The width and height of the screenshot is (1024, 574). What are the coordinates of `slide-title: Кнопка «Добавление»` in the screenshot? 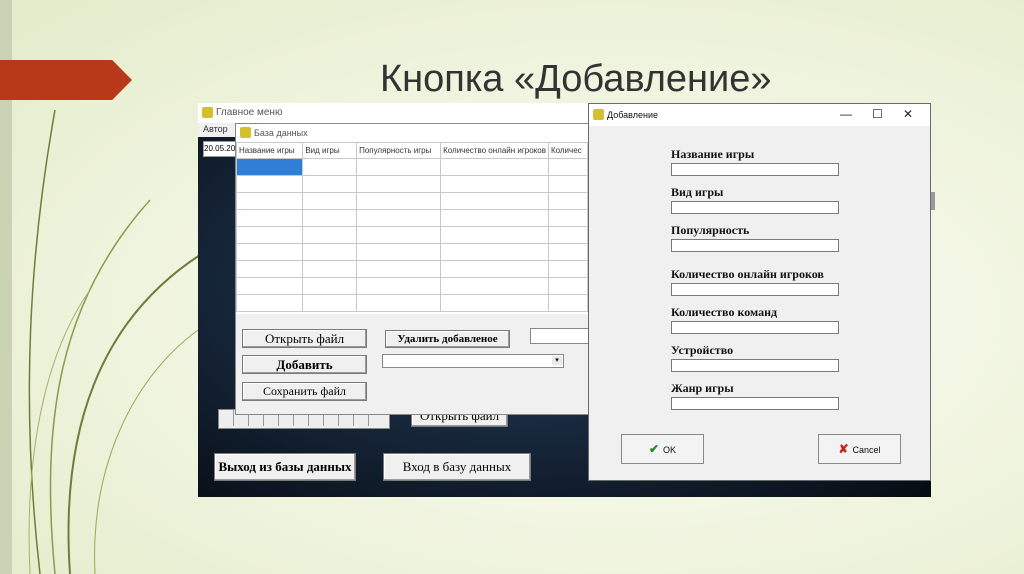 It's located at (576, 79).